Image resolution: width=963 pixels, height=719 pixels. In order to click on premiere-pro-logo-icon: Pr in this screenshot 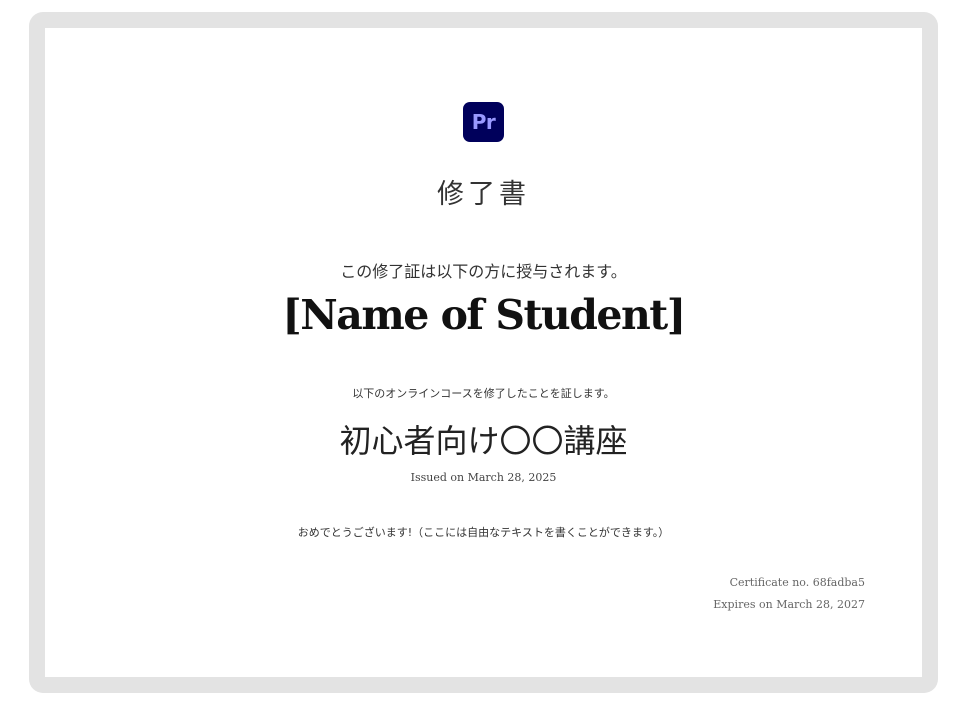, I will do `click(483, 122)`.